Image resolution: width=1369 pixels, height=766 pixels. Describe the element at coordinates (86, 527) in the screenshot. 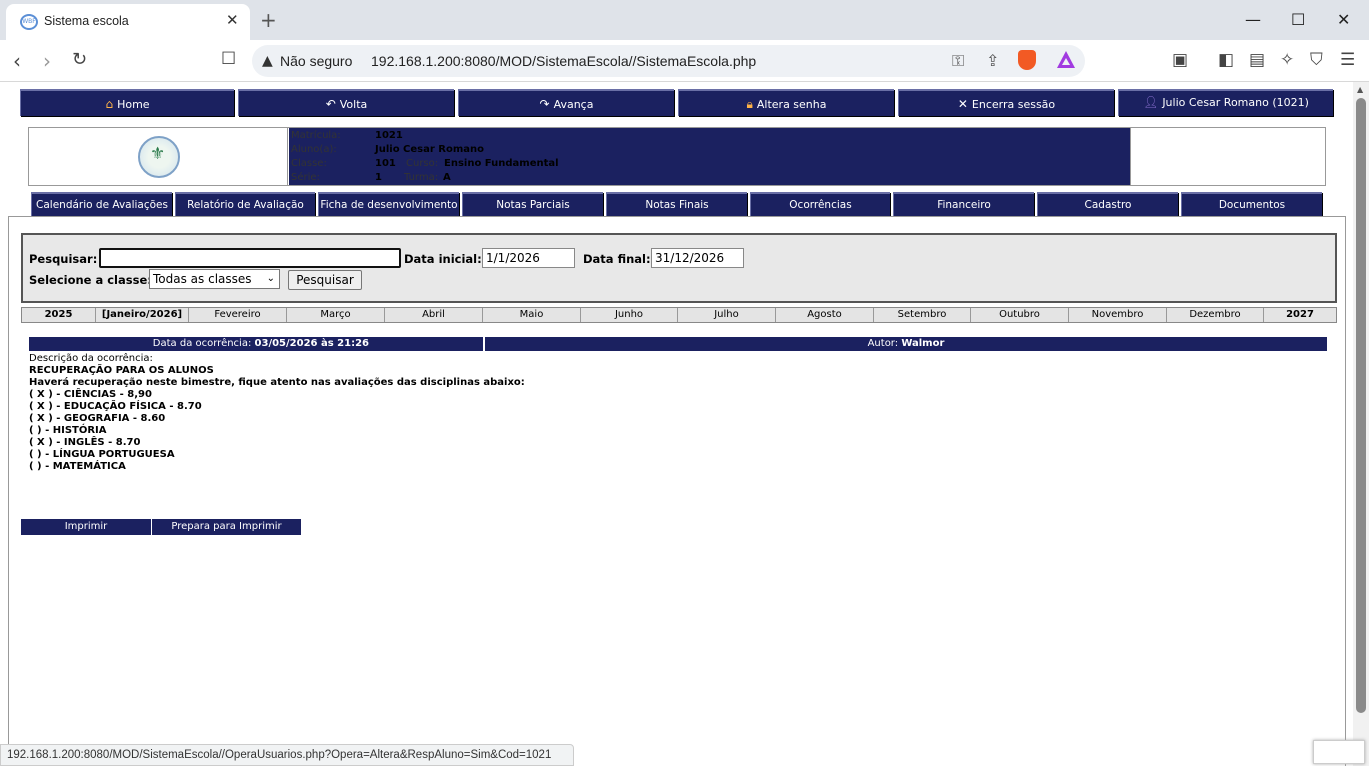

I see `print-button: Imprimir` at that location.